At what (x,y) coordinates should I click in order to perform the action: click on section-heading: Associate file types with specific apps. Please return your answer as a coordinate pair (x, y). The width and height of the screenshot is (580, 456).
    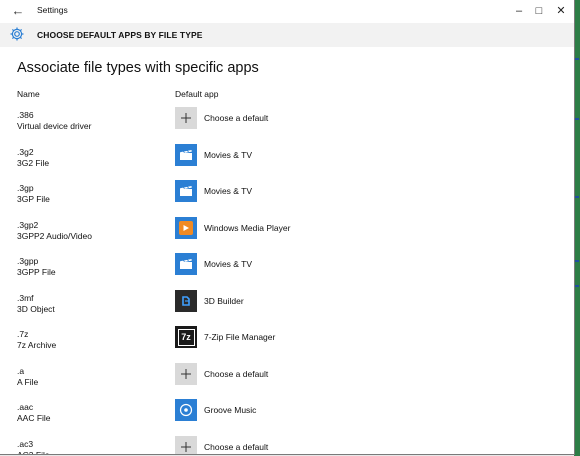
    Looking at the image, I should click on (138, 68).